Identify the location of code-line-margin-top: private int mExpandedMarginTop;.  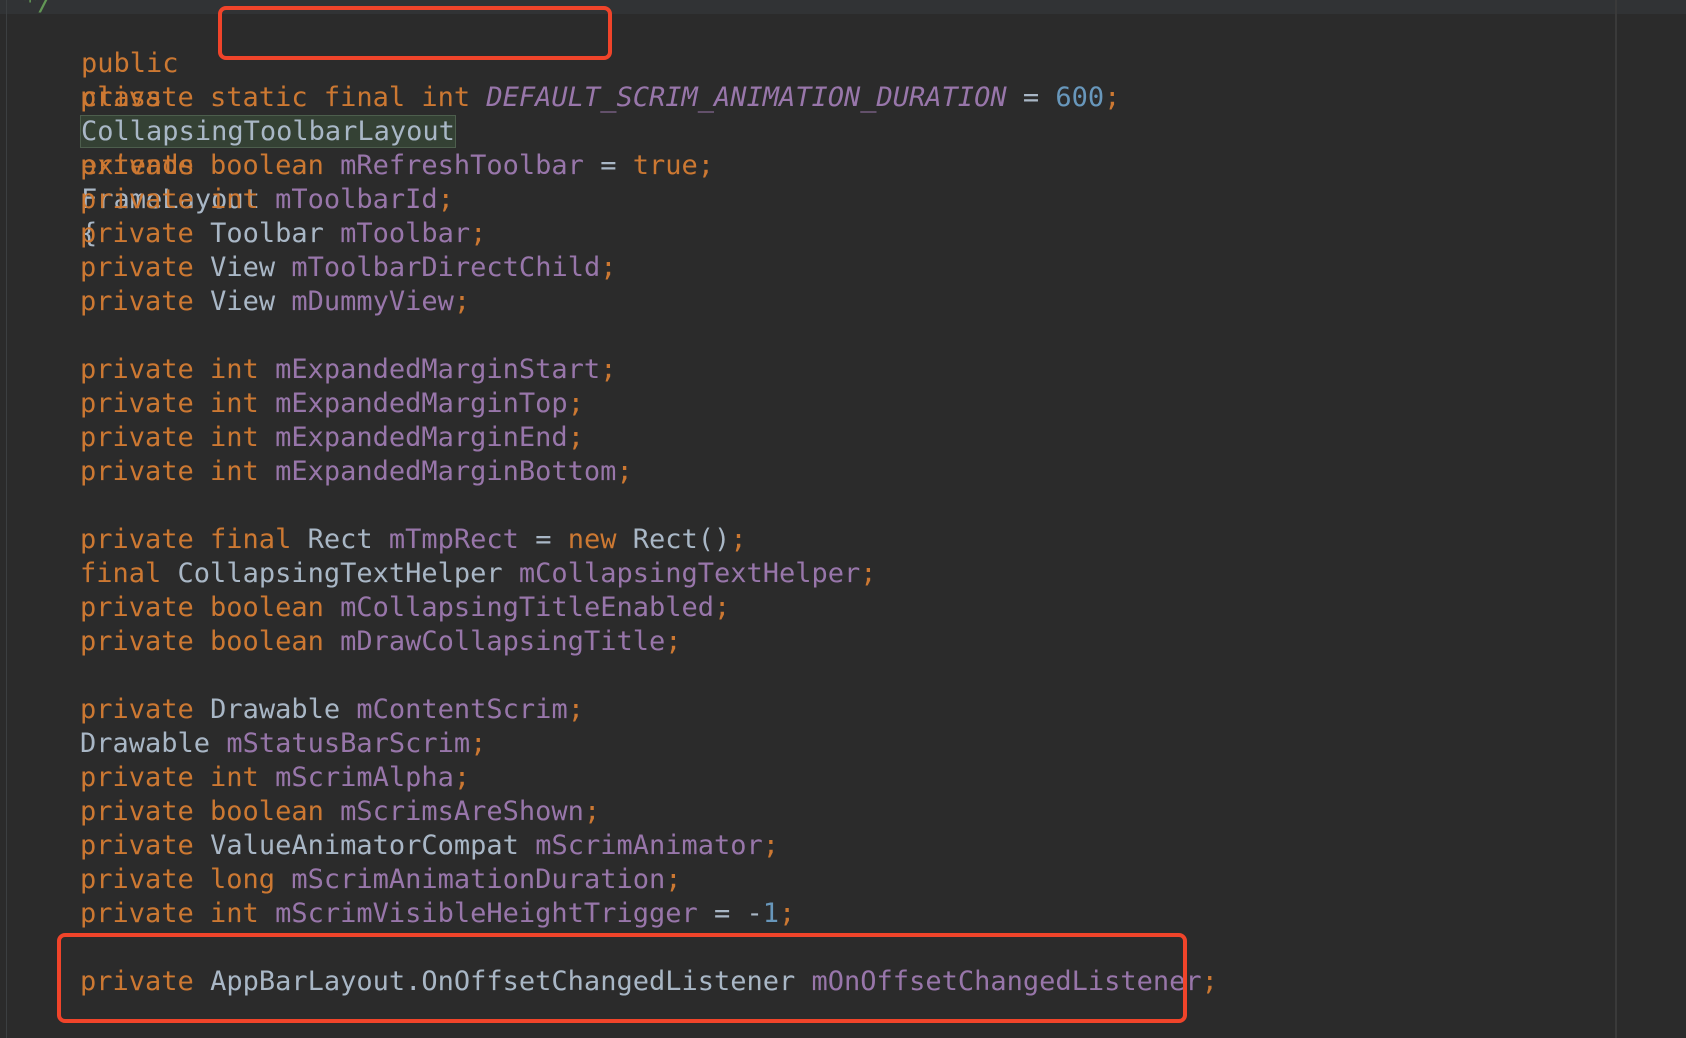
(332, 404).